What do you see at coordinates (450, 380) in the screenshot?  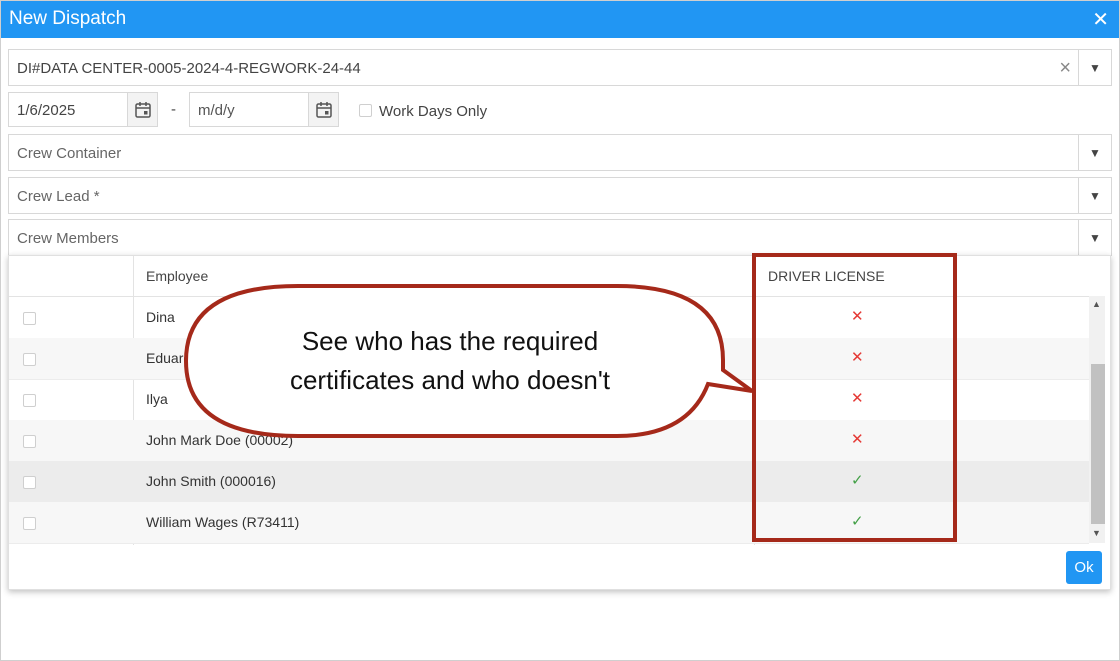 I see `callout-line-2: certificates and who doesn't` at bounding box center [450, 380].